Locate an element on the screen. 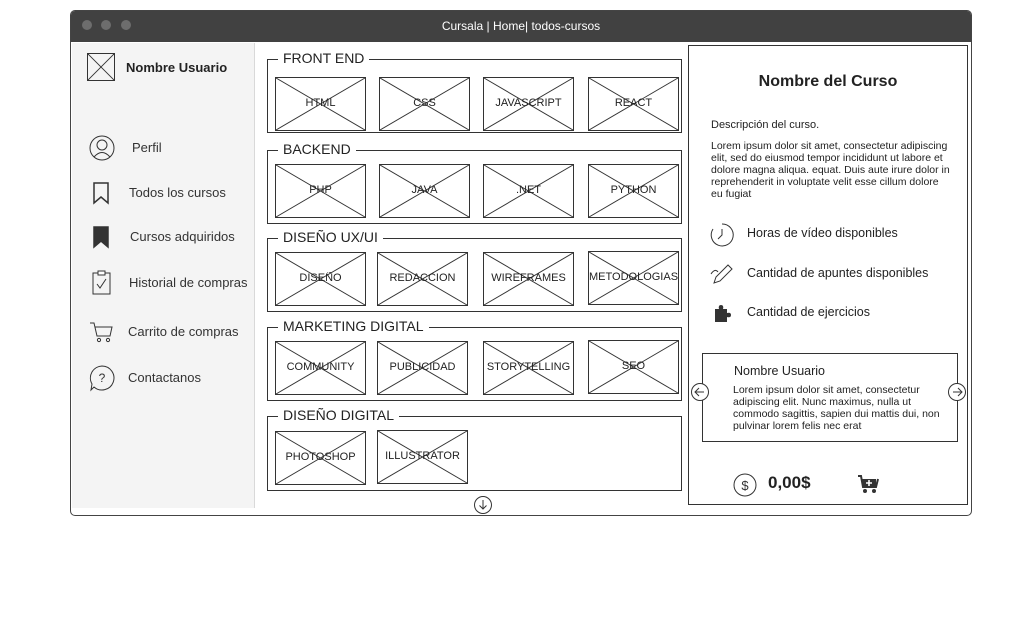 The image size is (1031, 639). arrow-right-icon is located at coordinates (957, 392).